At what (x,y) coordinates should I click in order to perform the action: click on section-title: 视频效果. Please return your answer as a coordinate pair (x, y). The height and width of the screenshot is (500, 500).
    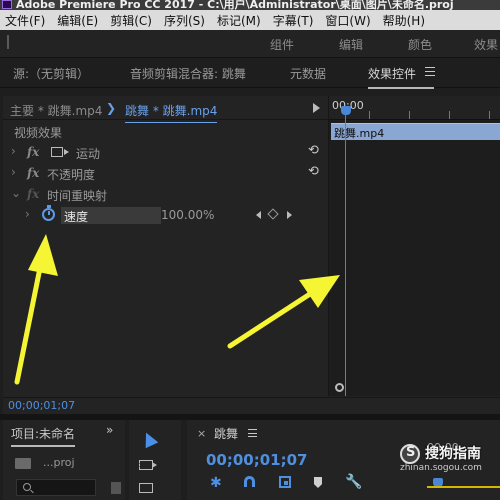
    Looking at the image, I should click on (38, 133).